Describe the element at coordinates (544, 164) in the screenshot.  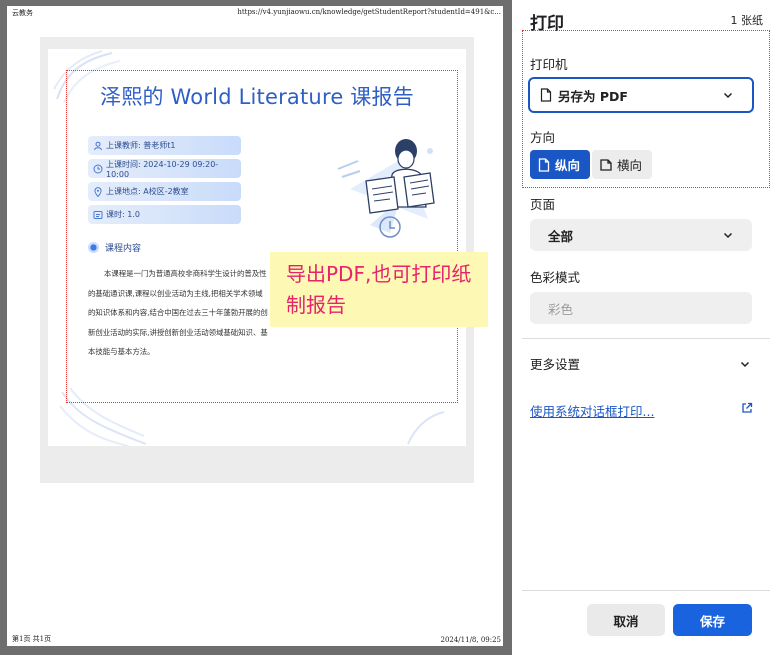
I see `portrait-page-icon` at that location.